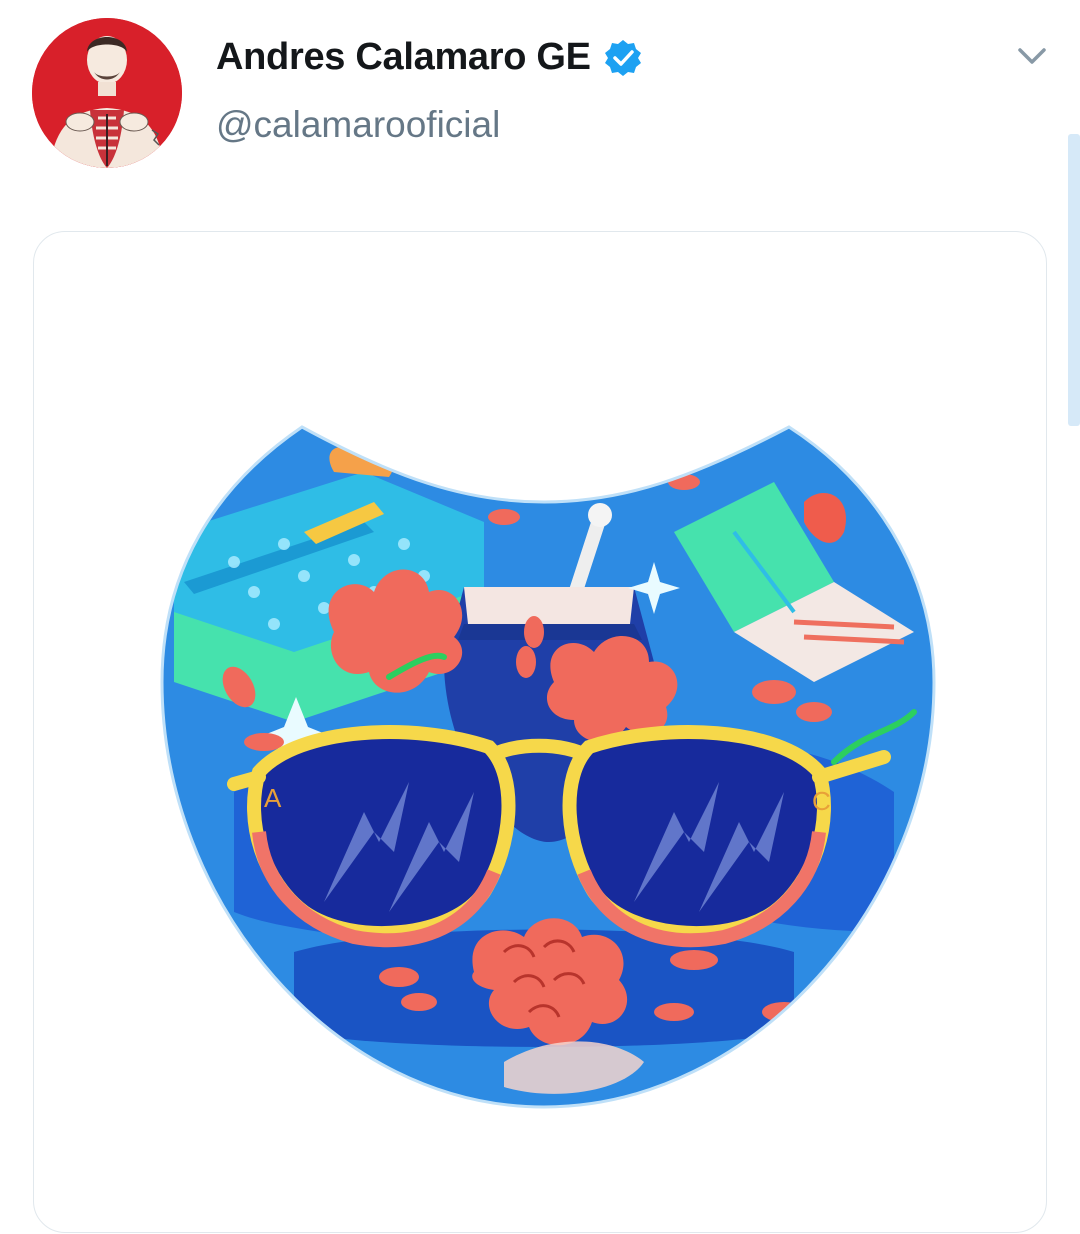 The height and width of the screenshot is (1234, 1080). Describe the element at coordinates (403, 57) in the screenshot. I see `author-display-name: Andres Calamaro GE` at that location.